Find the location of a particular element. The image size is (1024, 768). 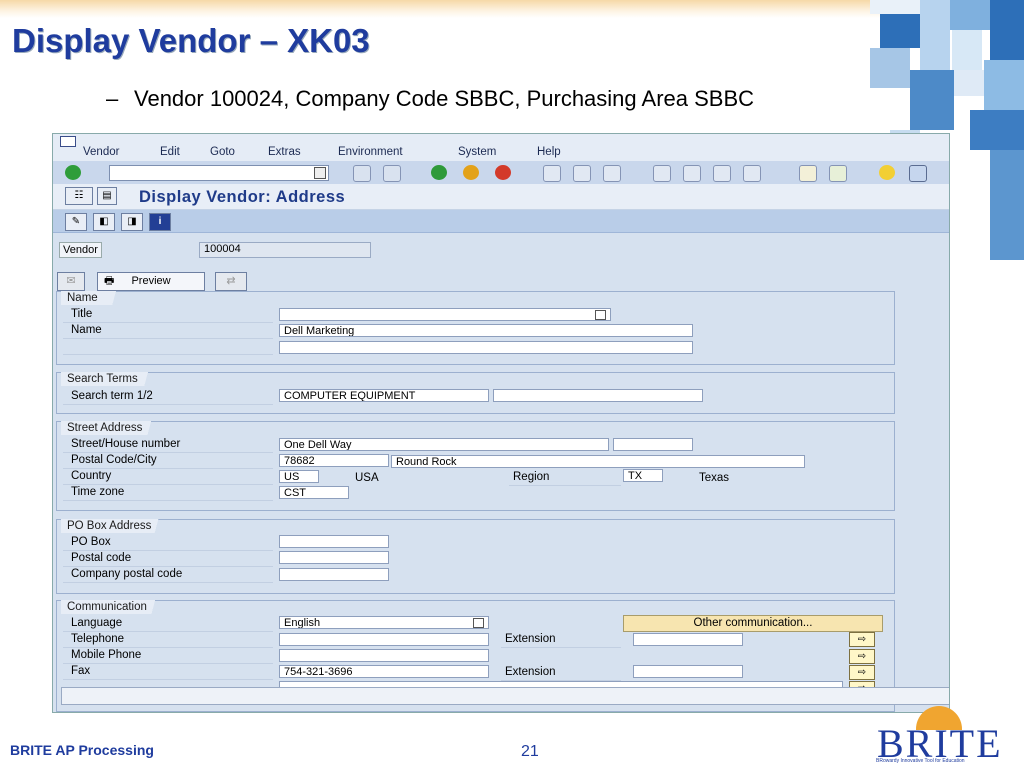

standard-toolbar is located at coordinates (501, 173).